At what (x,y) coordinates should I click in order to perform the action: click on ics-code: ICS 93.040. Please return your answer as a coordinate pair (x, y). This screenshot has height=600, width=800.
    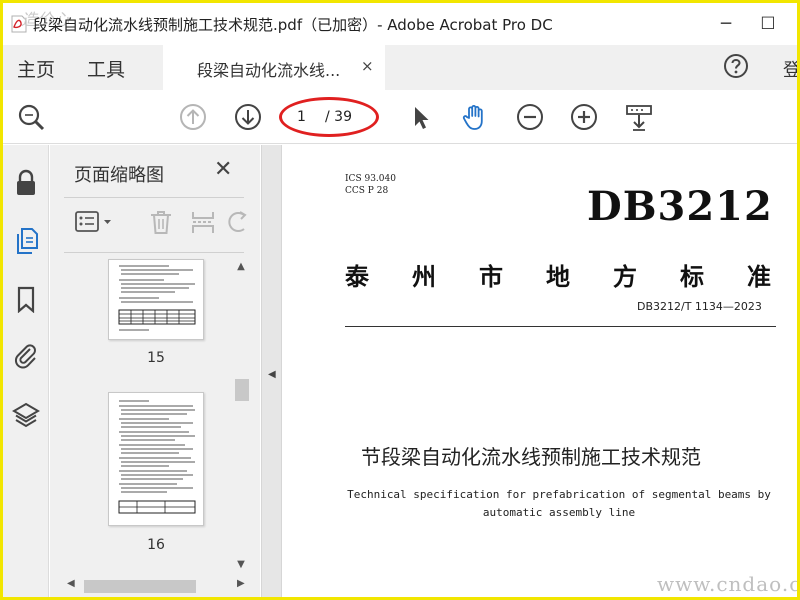
    Looking at the image, I should click on (370, 179).